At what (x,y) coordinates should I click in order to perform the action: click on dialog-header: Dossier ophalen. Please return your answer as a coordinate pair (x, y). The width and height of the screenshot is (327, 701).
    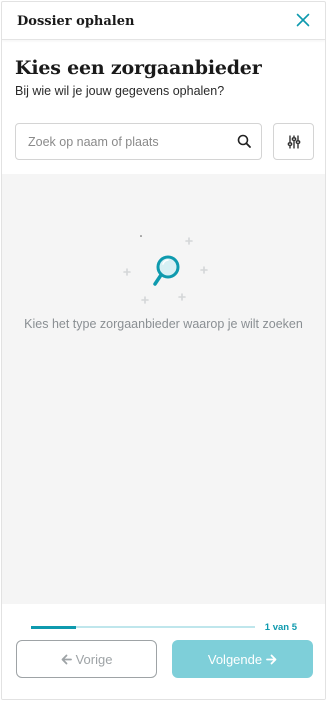
    Looking at the image, I should click on (163, 21).